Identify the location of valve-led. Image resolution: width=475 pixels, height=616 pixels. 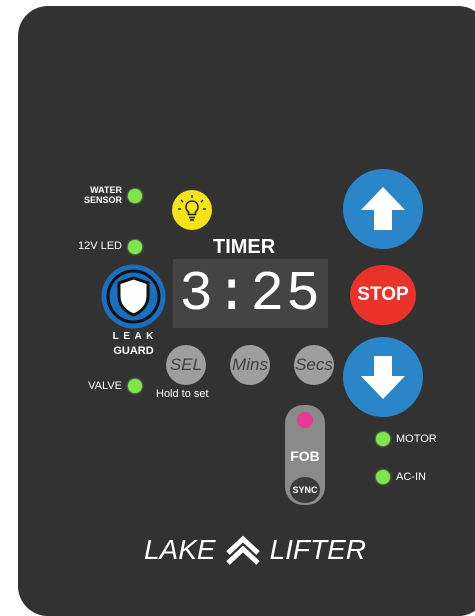
(135, 386).